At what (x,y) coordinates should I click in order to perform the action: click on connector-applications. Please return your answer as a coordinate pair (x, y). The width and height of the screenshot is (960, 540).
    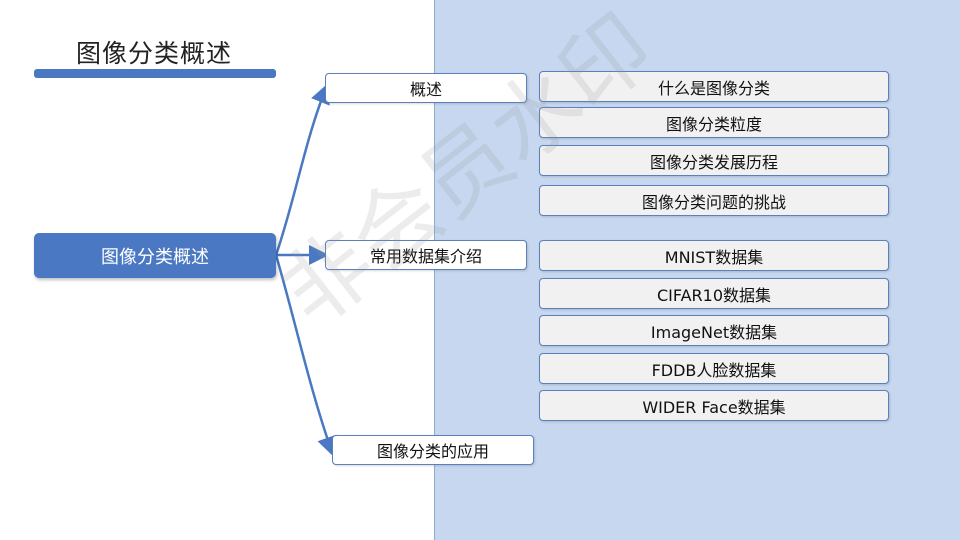
    Looking at the image, I should click on (305, 355).